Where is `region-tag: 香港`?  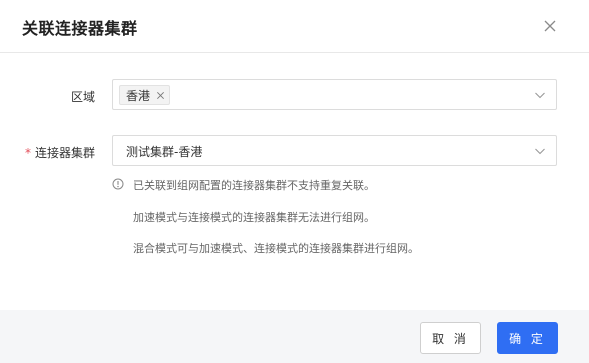
region-tag: 香港 is located at coordinates (145, 95).